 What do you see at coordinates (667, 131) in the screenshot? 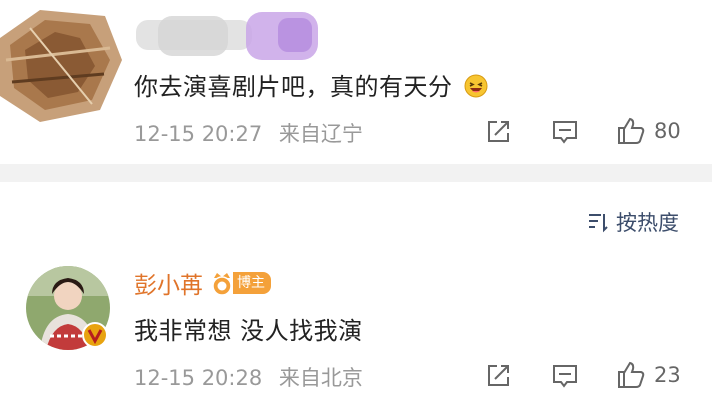
I see `like-count: 80` at bounding box center [667, 131].